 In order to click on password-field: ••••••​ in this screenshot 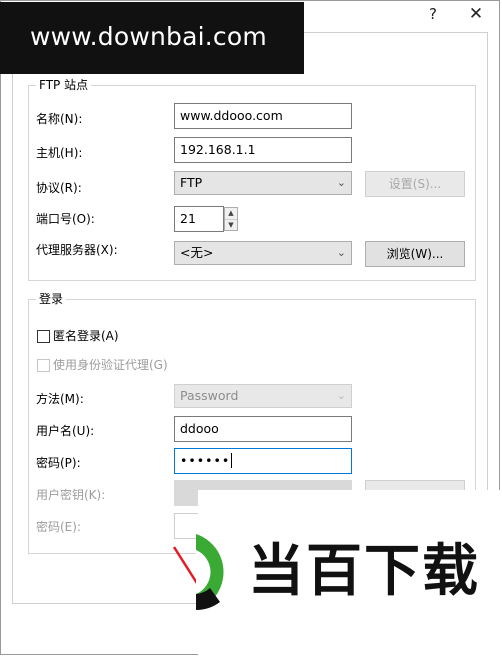, I will do `click(263, 461)`.